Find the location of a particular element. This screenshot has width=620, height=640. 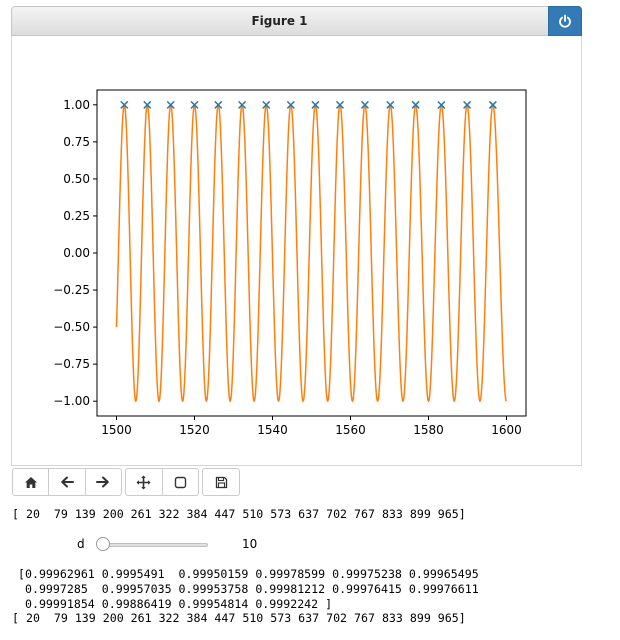

y-tick-label: −0.25 is located at coordinates (71, 290).